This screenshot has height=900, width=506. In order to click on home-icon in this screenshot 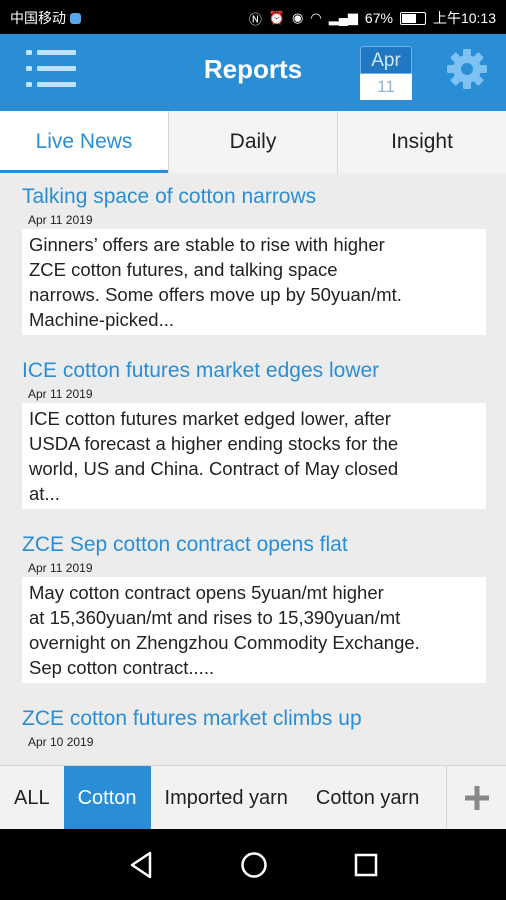, I will do `click(254, 865)`.